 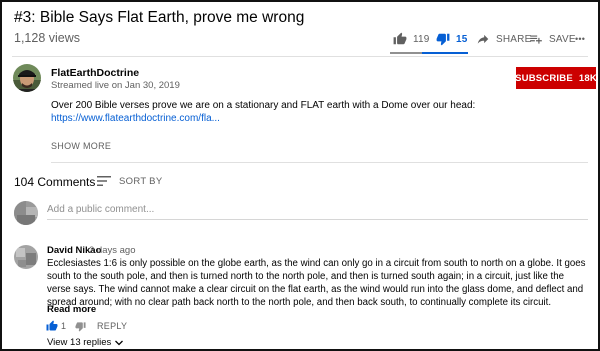 What do you see at coordinates (544, 78) in the screenshot?
I see `subscribe-label: SUBSCRIBE` at bounding box center [544, 78].